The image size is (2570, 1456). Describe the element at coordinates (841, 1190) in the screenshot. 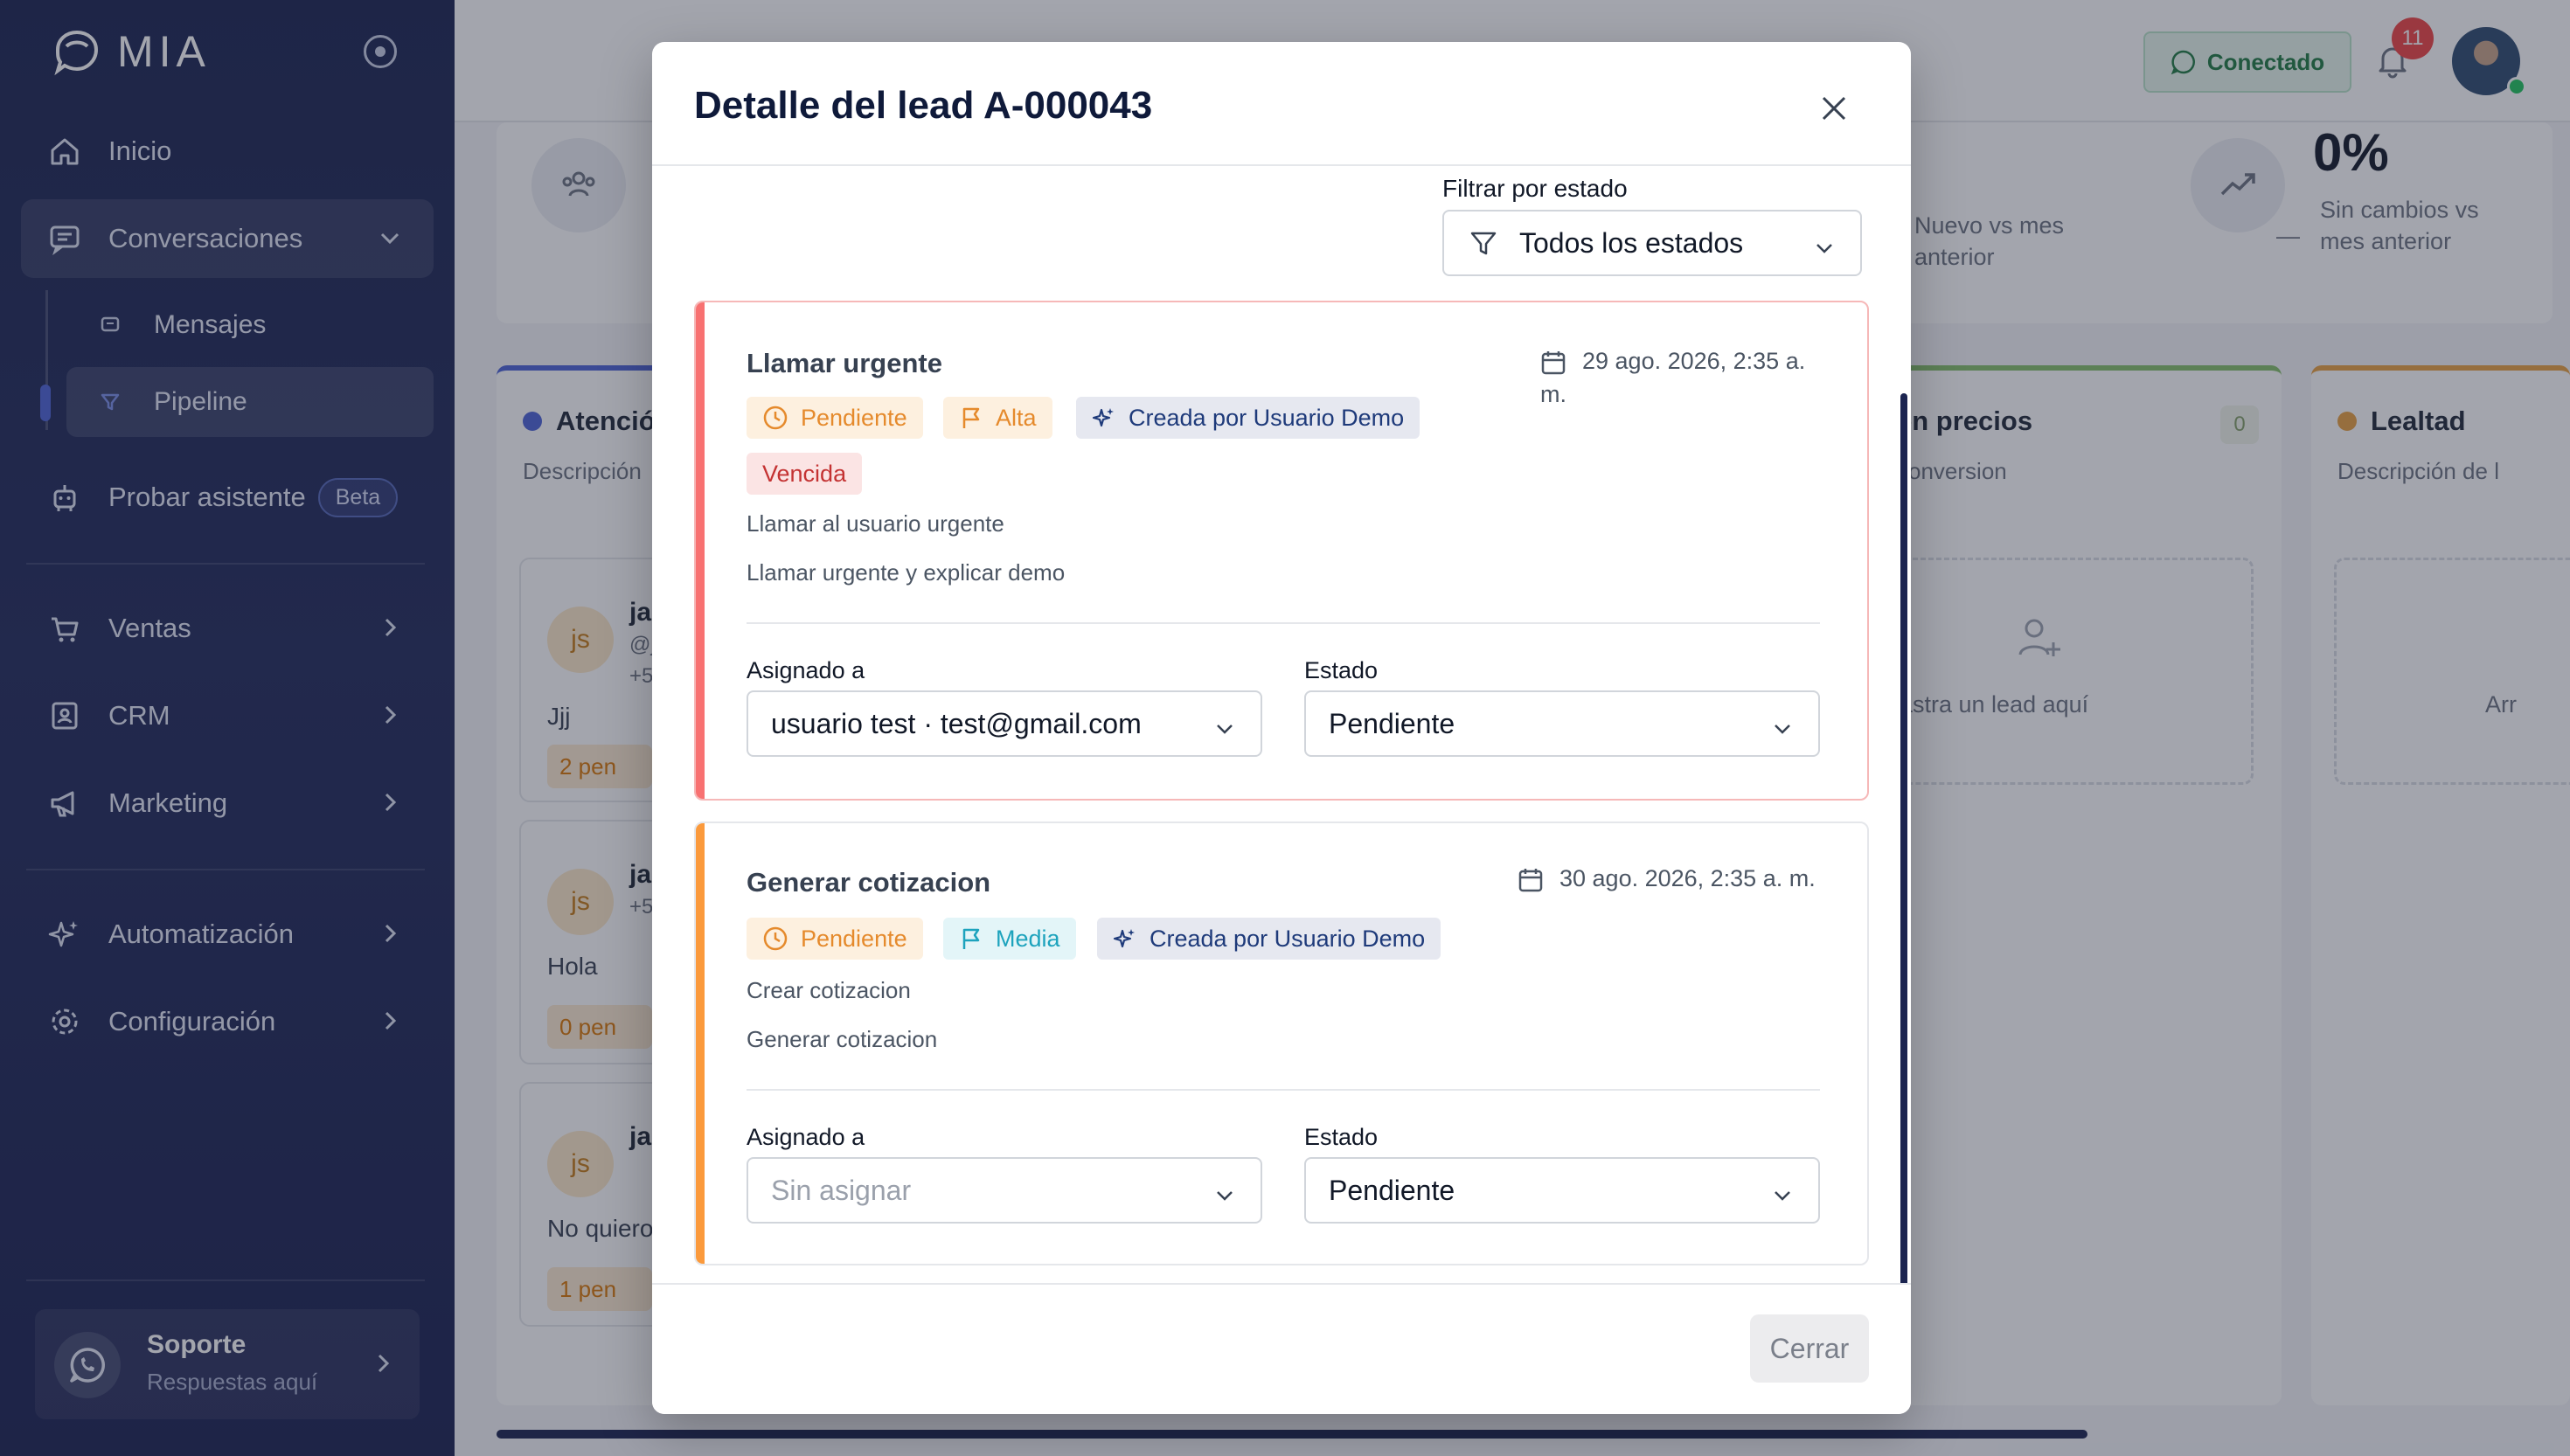

I see `assignee-select-placeholder: Sin asignar` at that location.